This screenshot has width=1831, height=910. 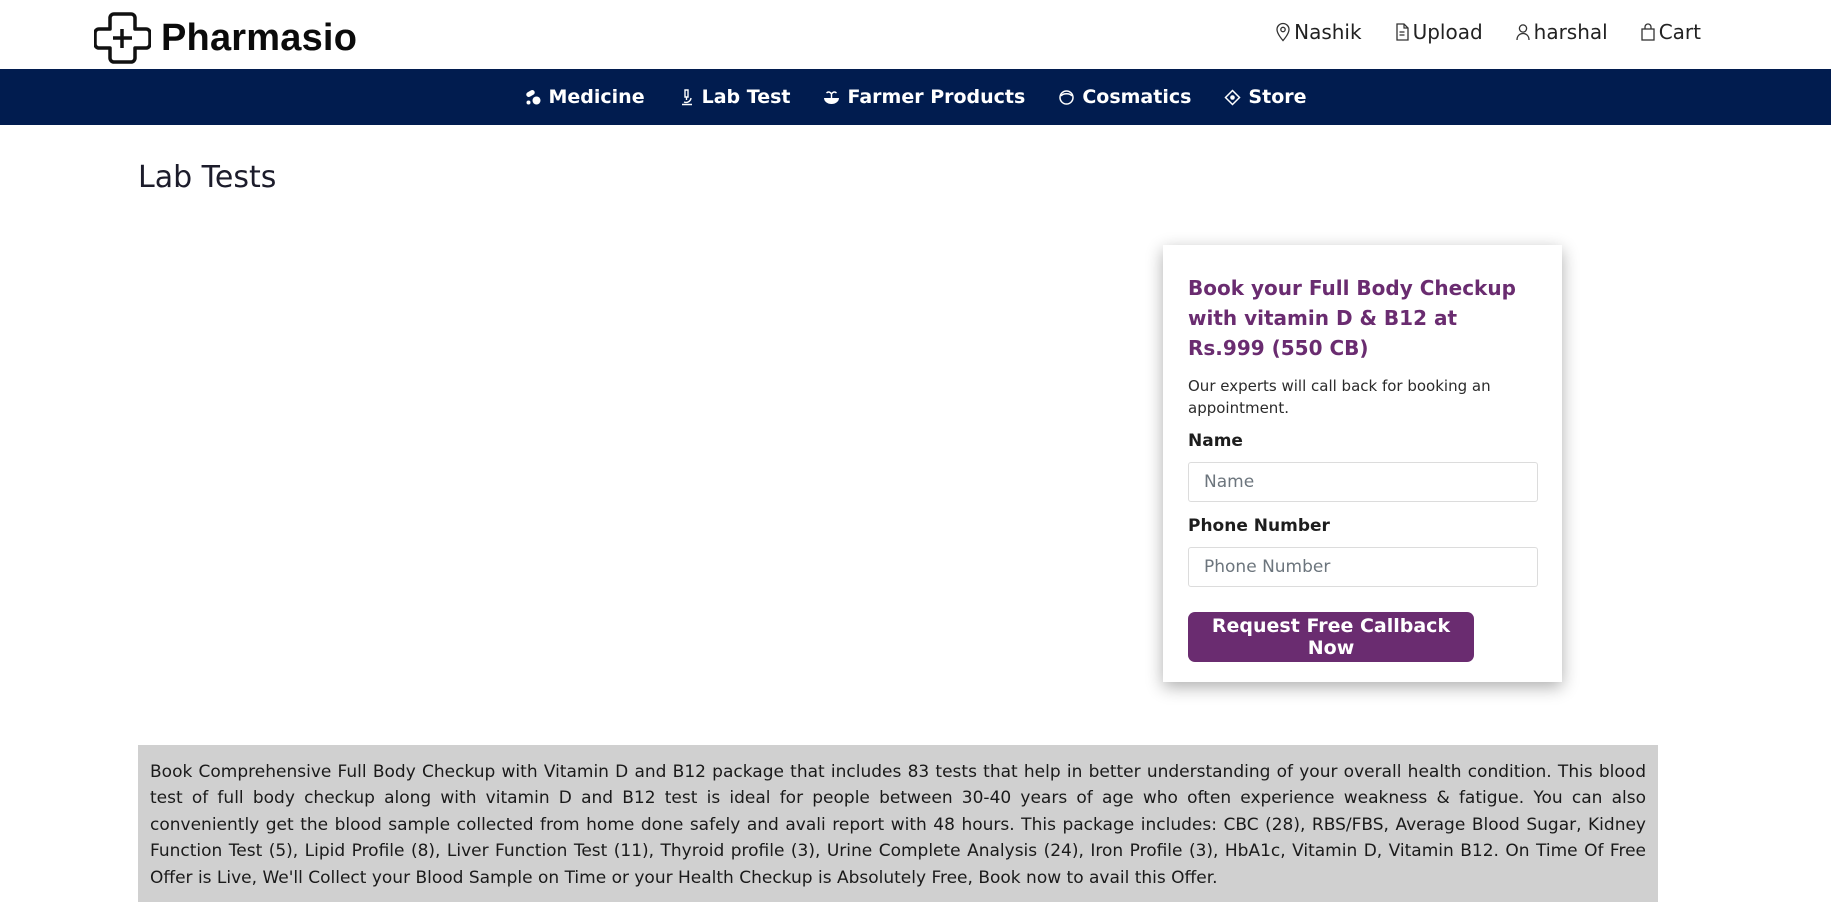 I want to click on brand: Pharmasio, so click(x=225, y=38).